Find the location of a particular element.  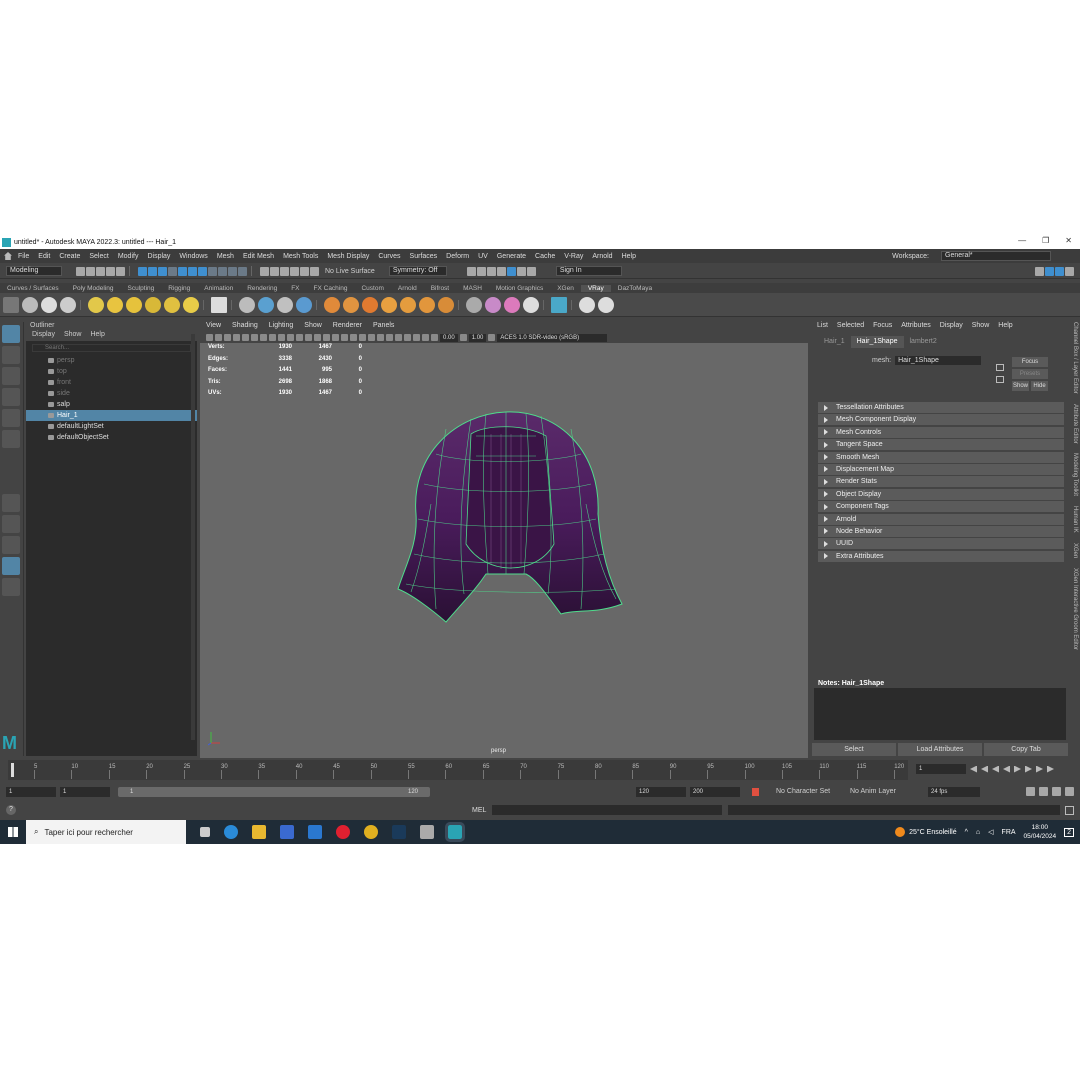

live-surface-label: No Live Surface is located at coordinates (350, 271).